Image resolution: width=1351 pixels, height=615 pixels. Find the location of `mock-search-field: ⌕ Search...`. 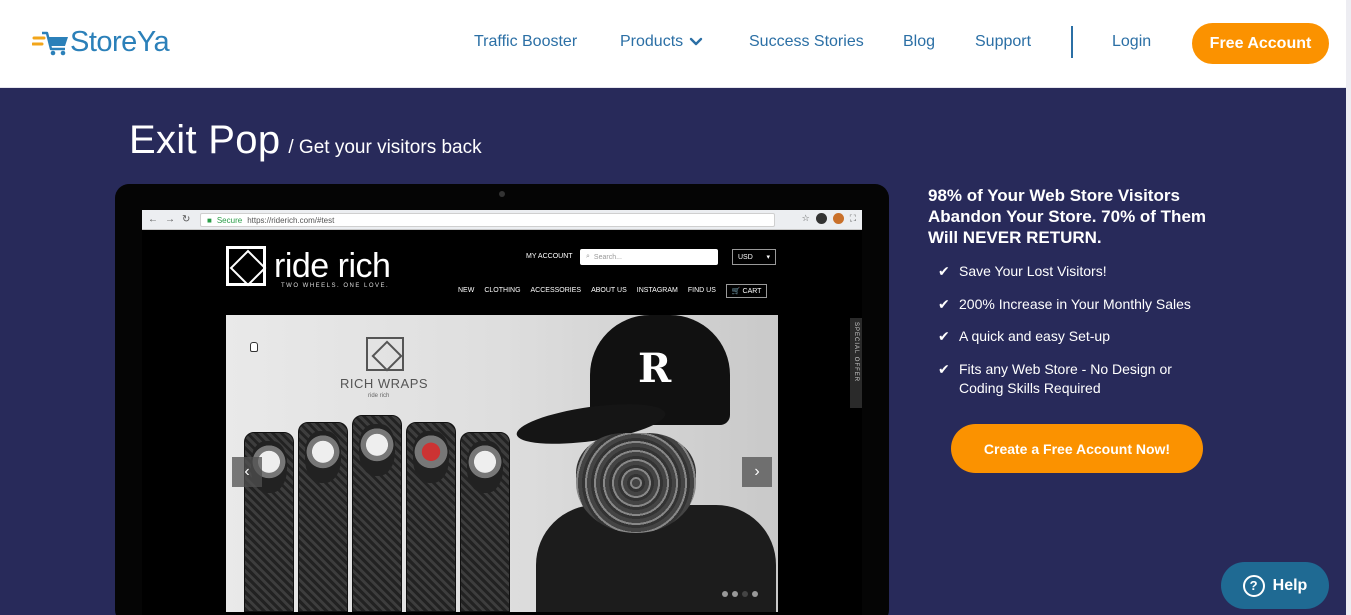

mock-search-field: ⌕ Search... is located at coordinates (649, 257).